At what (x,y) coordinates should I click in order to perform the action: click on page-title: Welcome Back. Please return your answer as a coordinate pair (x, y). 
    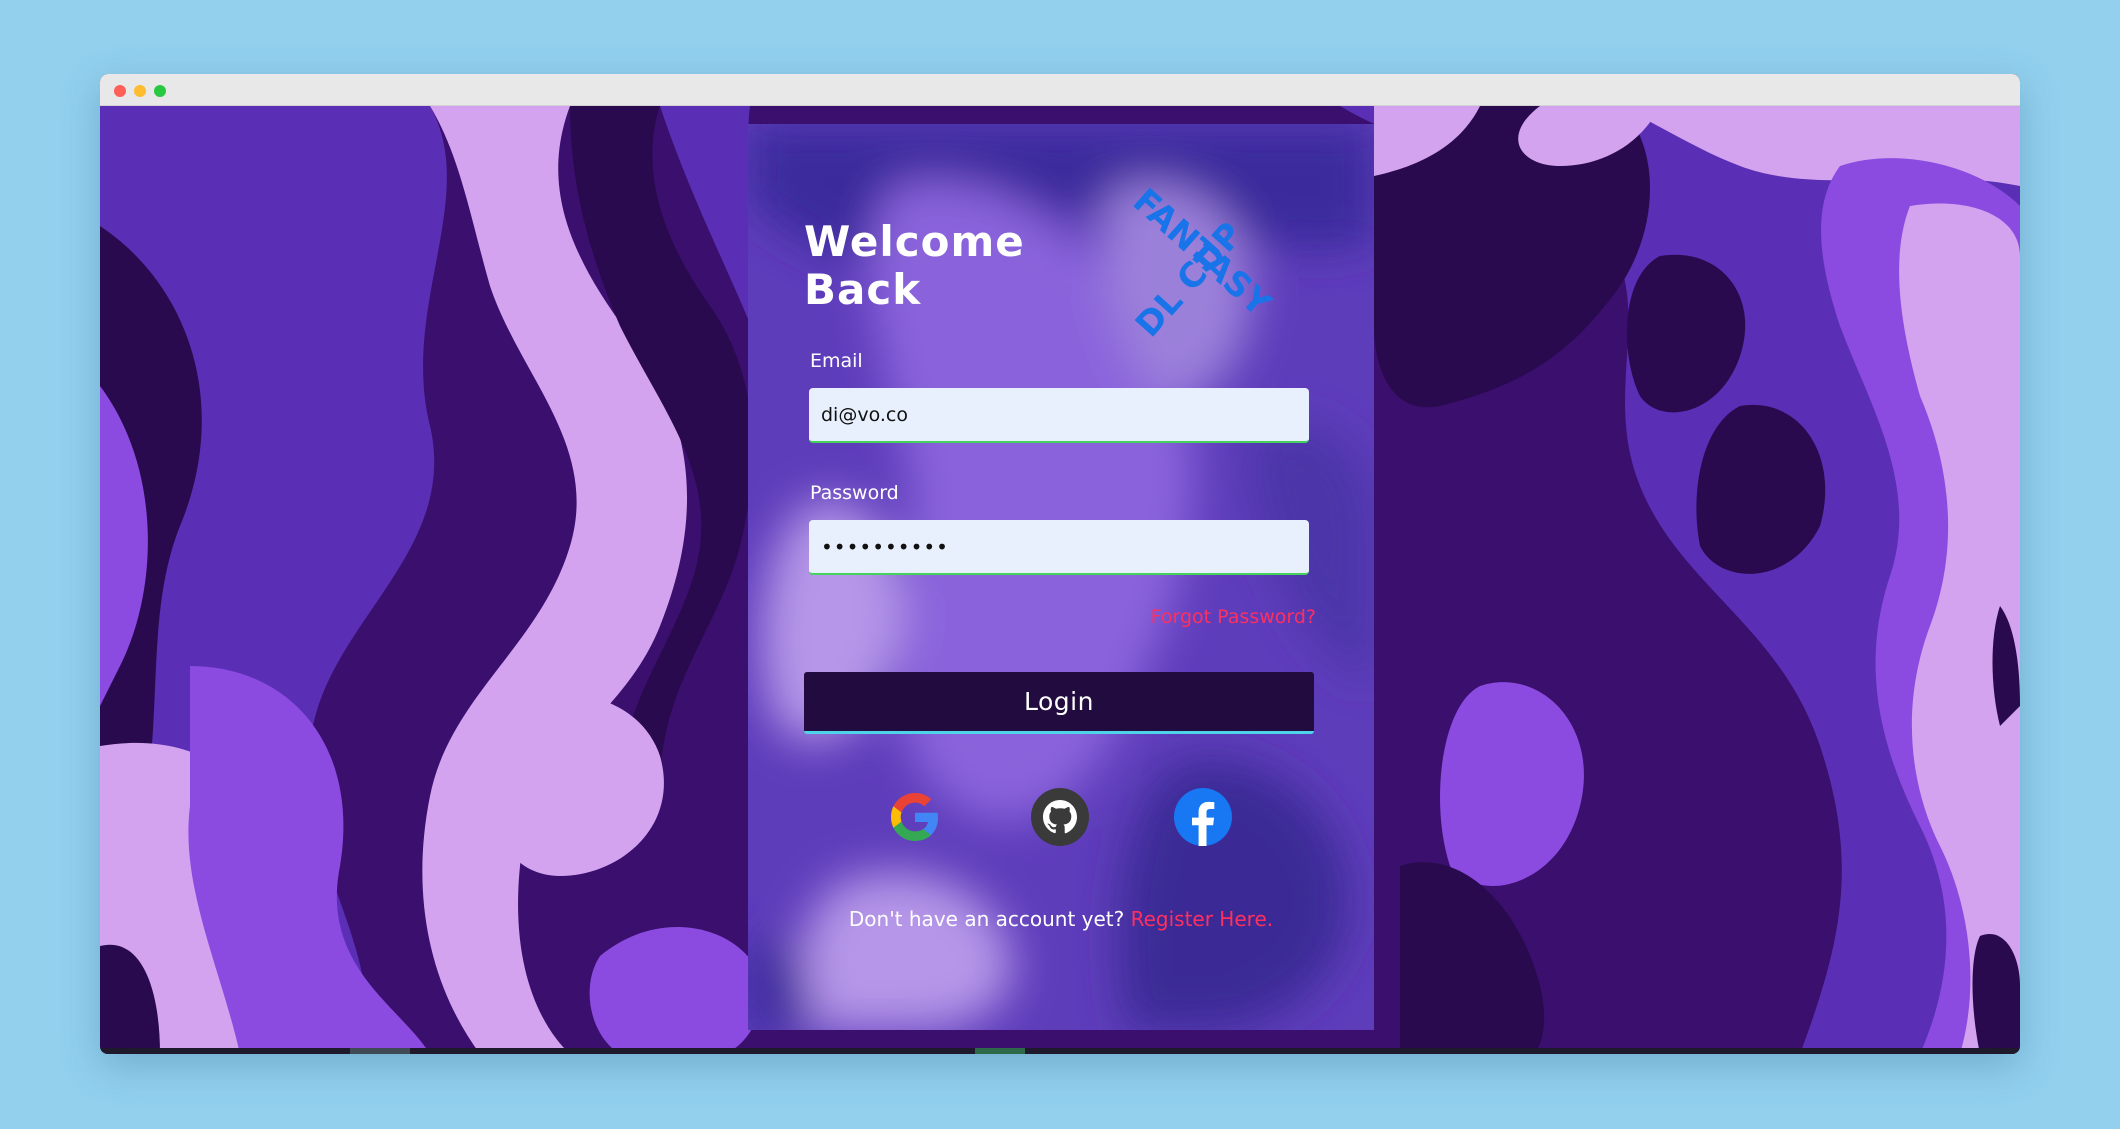
    Looking at the image, I should click on (914, 266).